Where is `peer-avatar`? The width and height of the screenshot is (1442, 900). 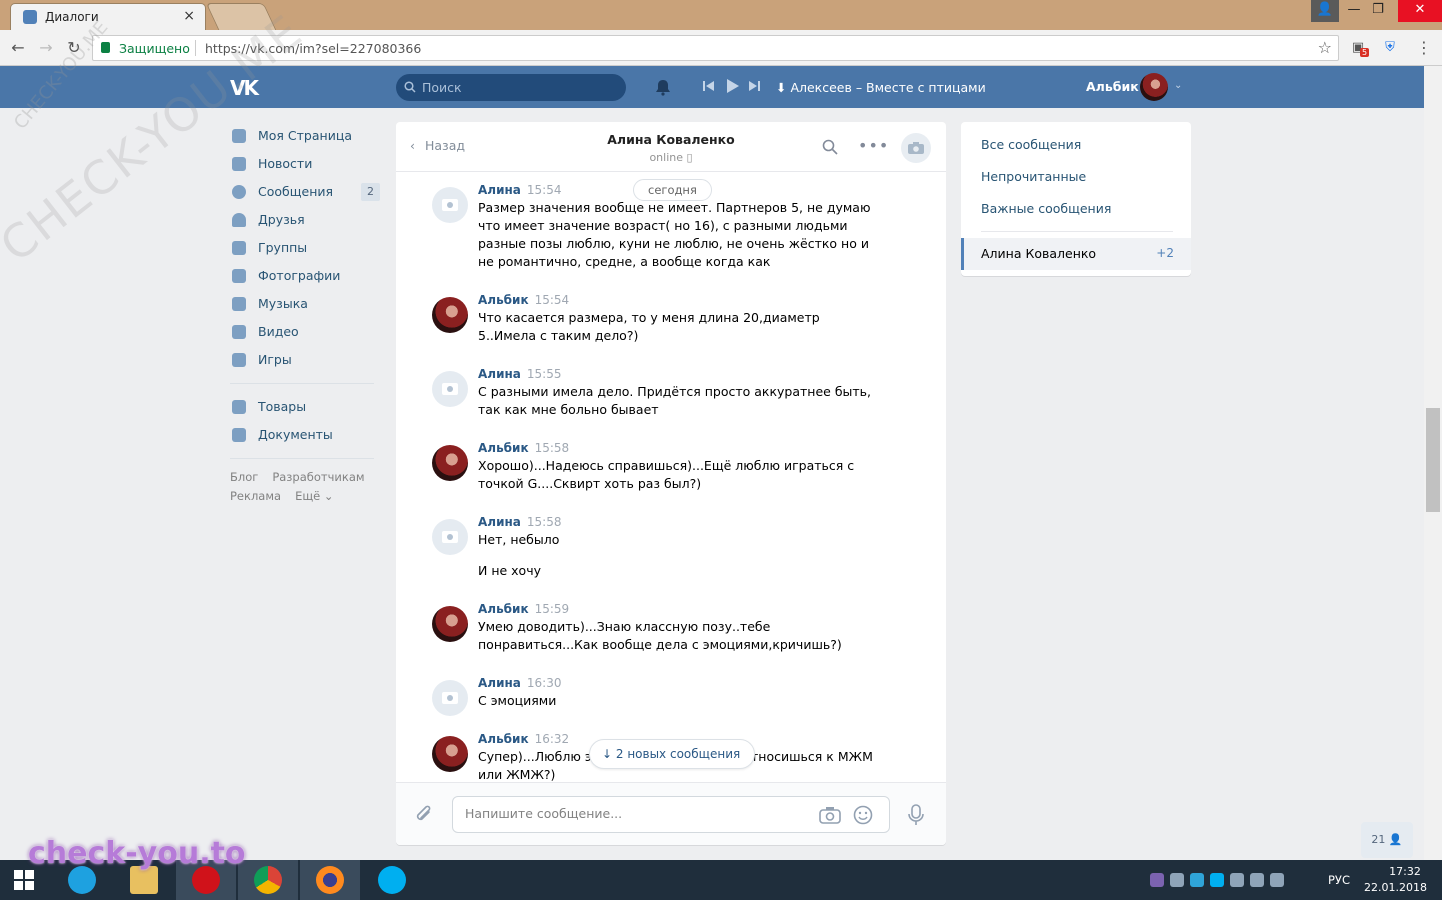
peer-avatar is located at coordinates (916, 148).